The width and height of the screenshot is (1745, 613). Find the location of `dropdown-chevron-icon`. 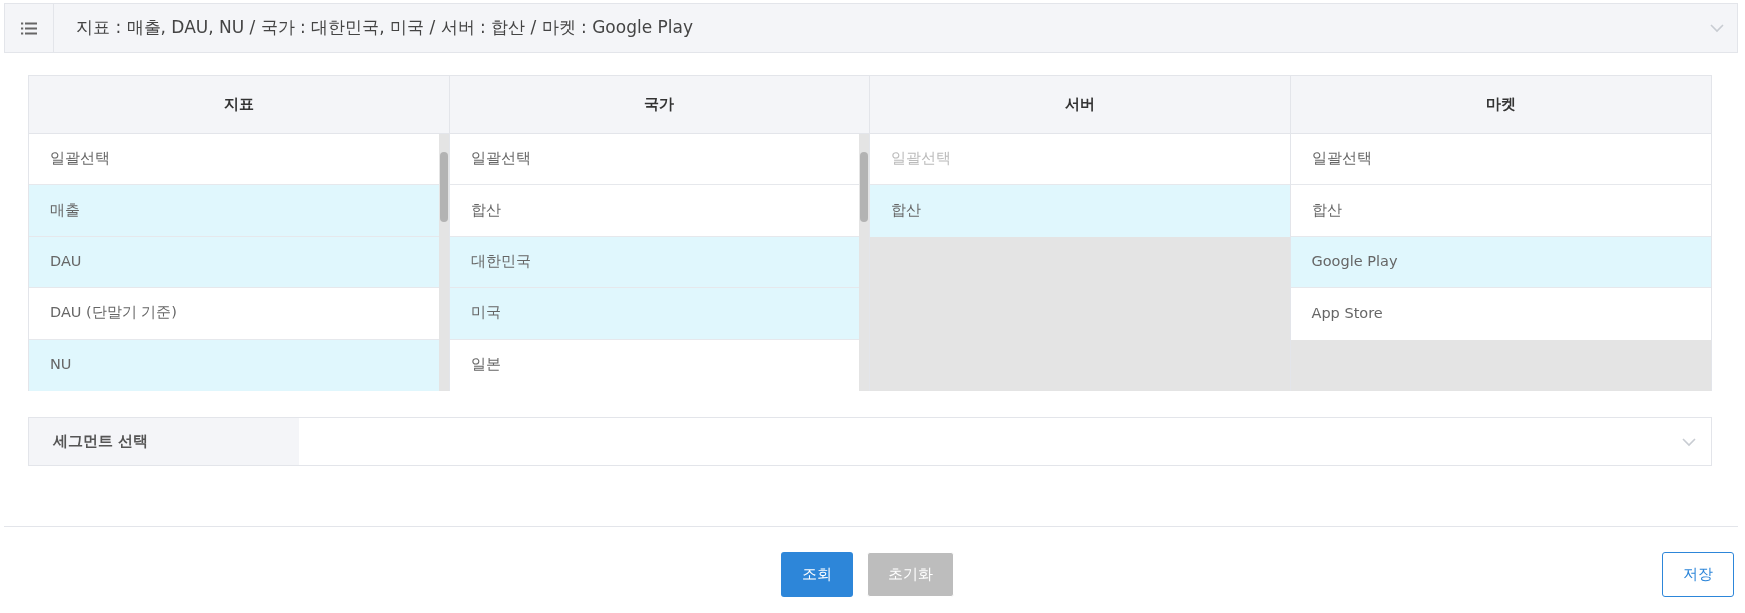

dropdown-chevron-icon is located at coordinates (1689, 441).